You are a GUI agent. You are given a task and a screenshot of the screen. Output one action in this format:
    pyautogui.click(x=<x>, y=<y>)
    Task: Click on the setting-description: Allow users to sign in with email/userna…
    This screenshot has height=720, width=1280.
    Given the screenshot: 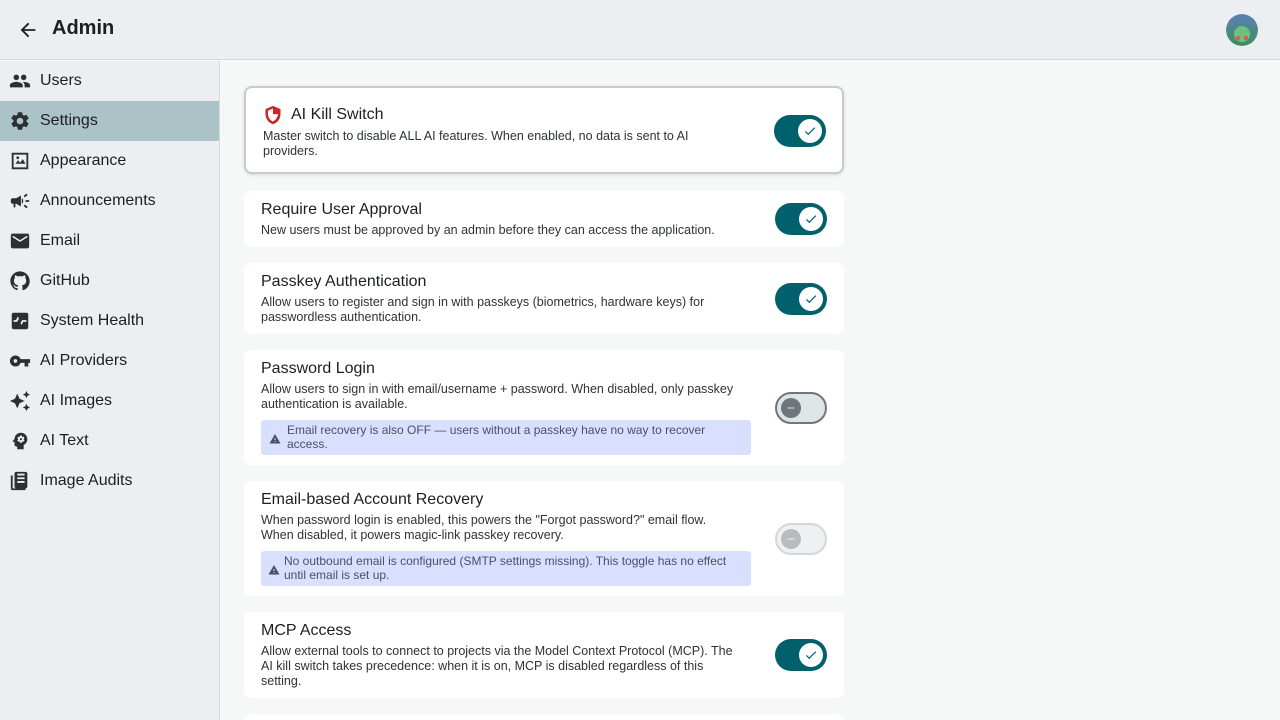 What is the action you would take?
    pyautogui.click(x=497, y=396)
    